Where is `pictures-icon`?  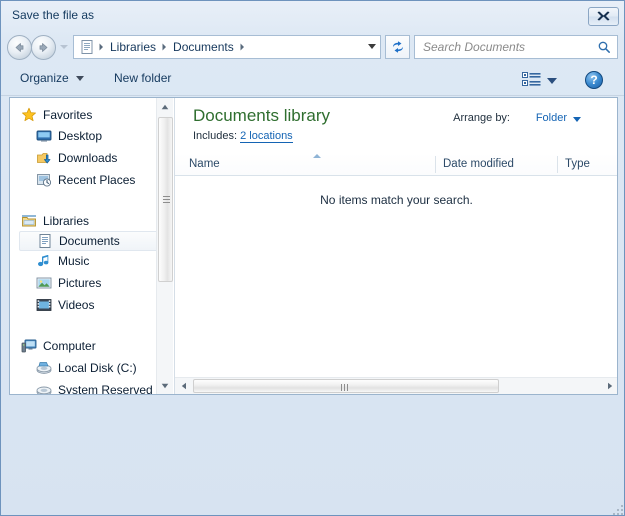 pictures-icon is located at coordinates (44, 283).